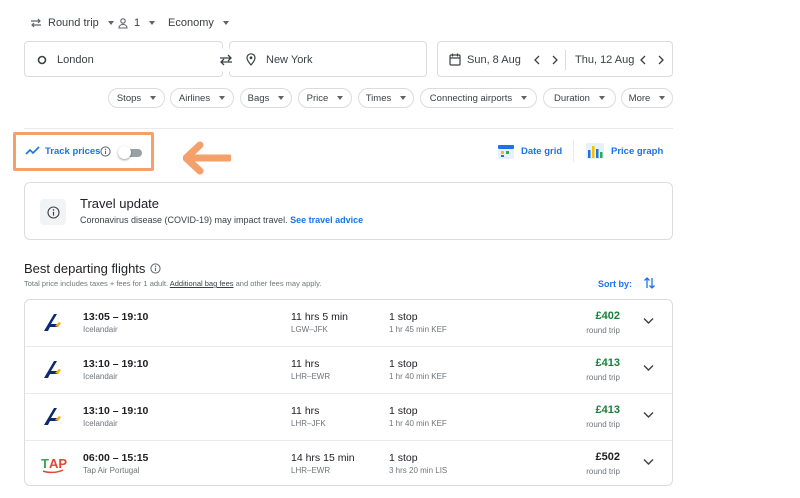 The height and width of the screenshot is (498, 800). Describe the element at coordinates (116, 411) in the screenshot. I see `flight-times: 13:10 – 19:10` at that location.